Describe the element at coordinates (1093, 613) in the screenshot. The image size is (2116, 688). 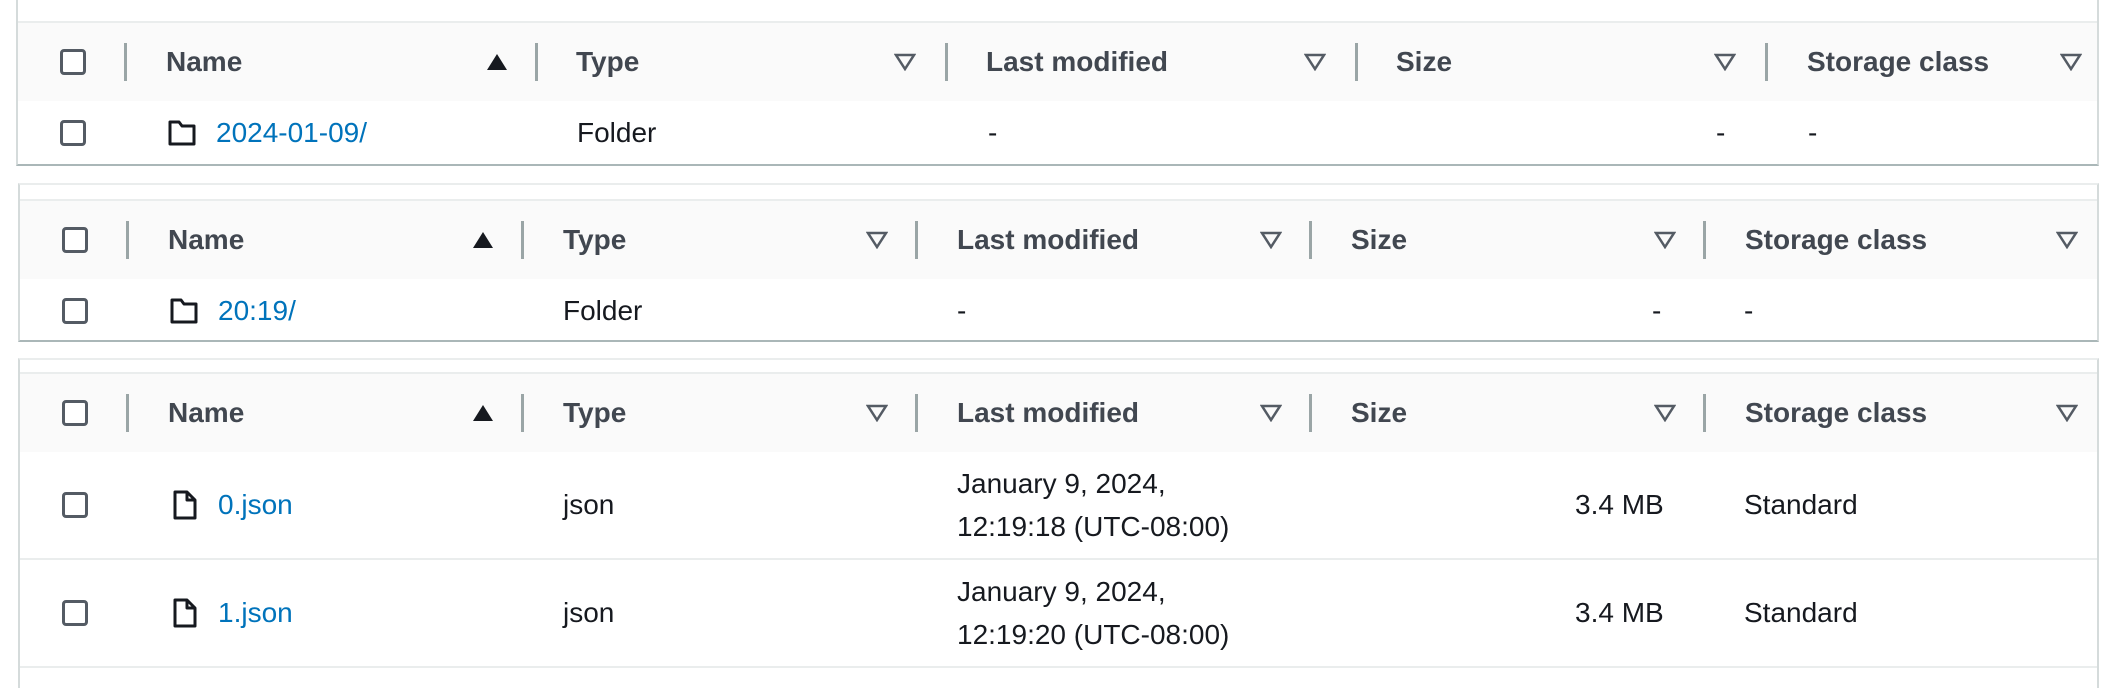
I see `object-last-modified: January 9, 2024, 12:19:20 (UTC-08:00)` at that location.